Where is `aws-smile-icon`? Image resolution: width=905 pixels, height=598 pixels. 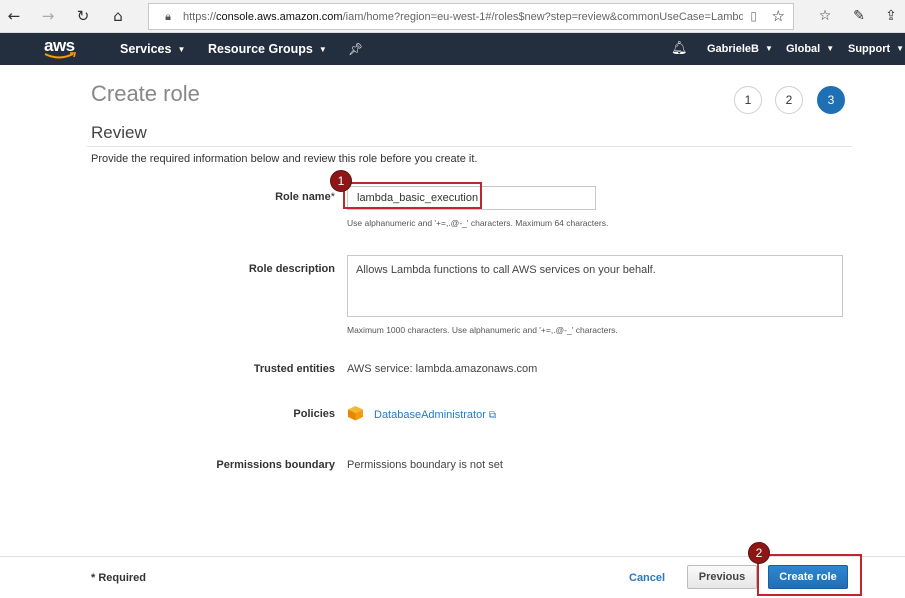 aws-smile-icon is located at coordinates (60, 55).